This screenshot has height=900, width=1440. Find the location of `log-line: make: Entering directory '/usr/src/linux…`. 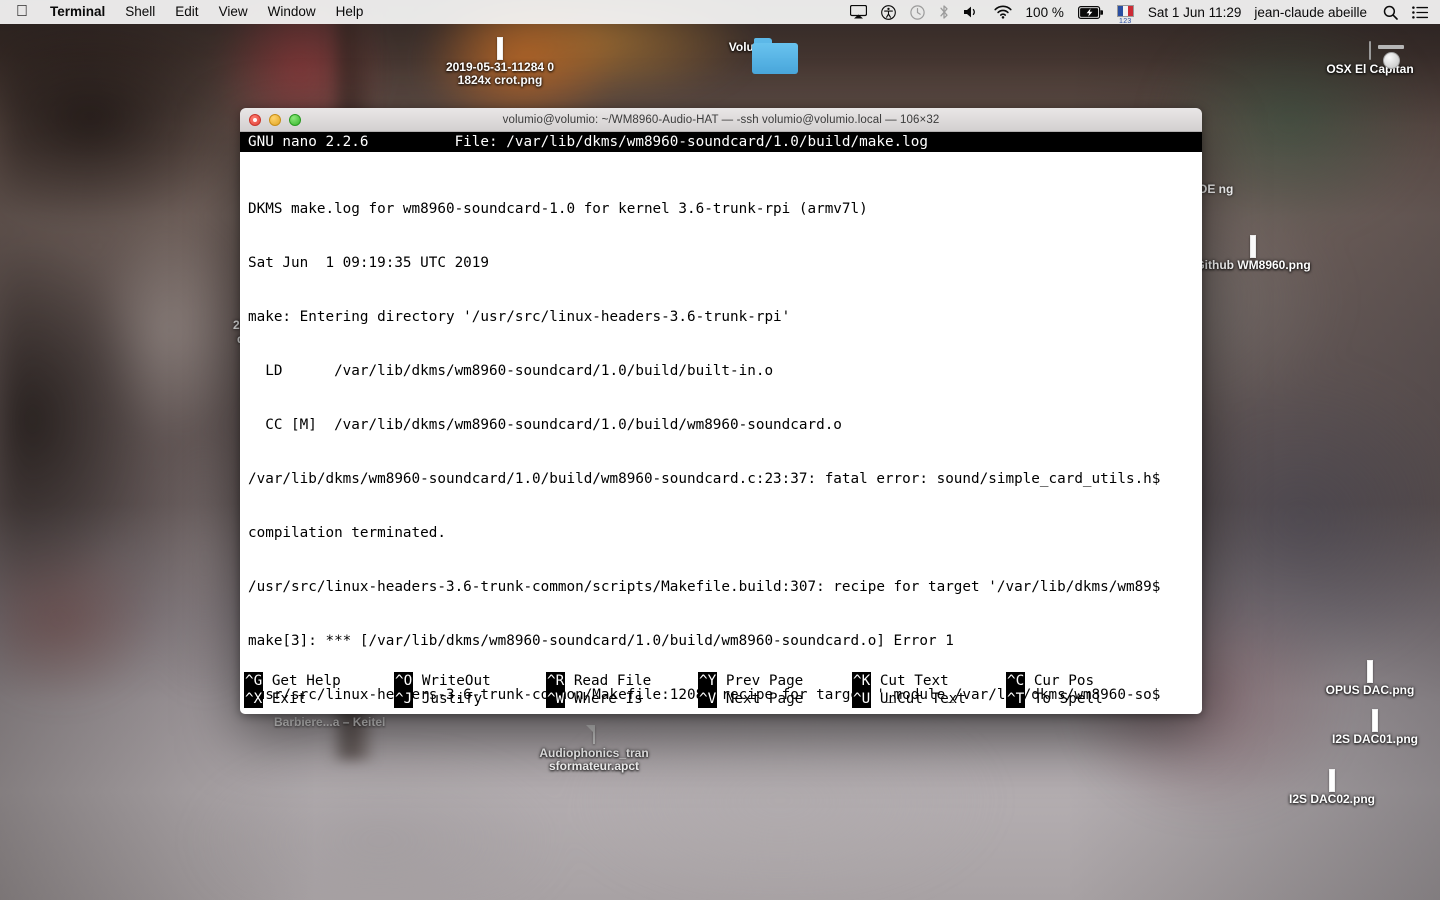

log-line: make: Entering directory '/usr/src/linux… is located at coordinates (519, 317).